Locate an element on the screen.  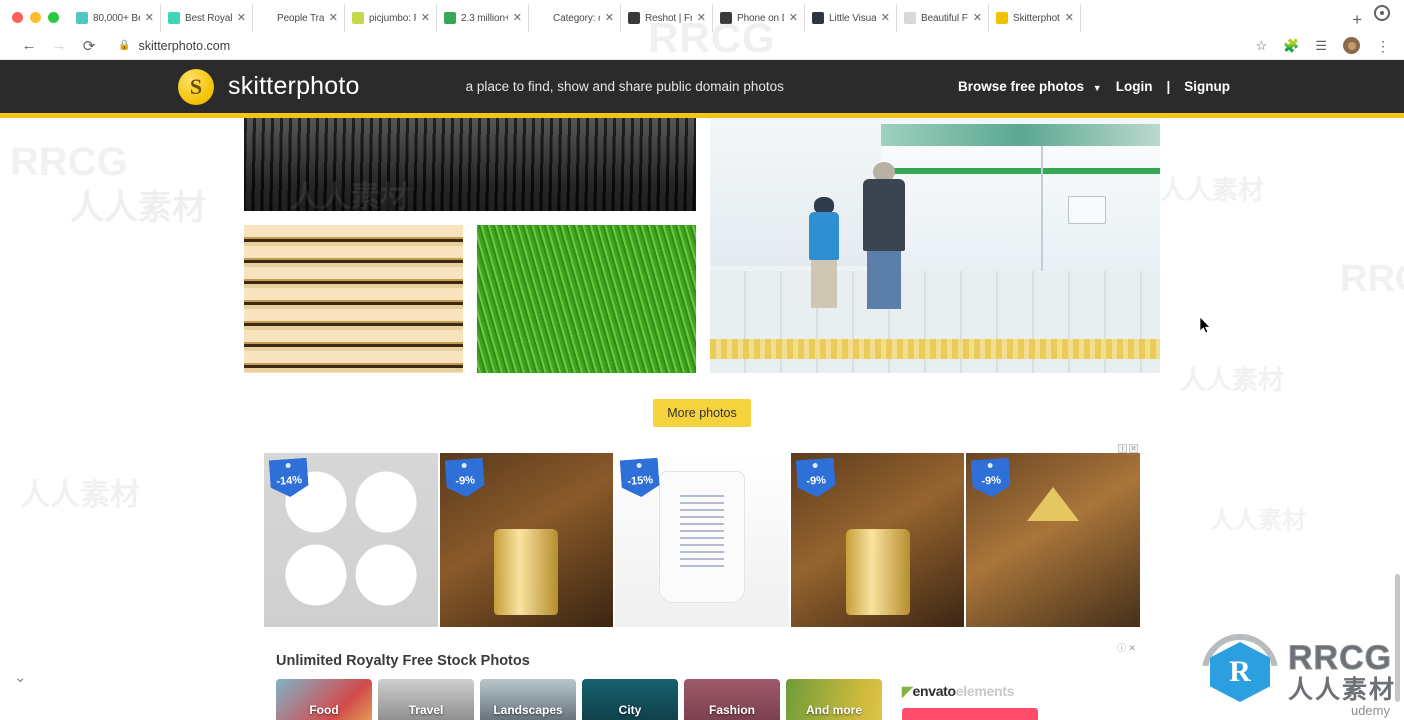
close-window-button is located at coordinates (17, 17).